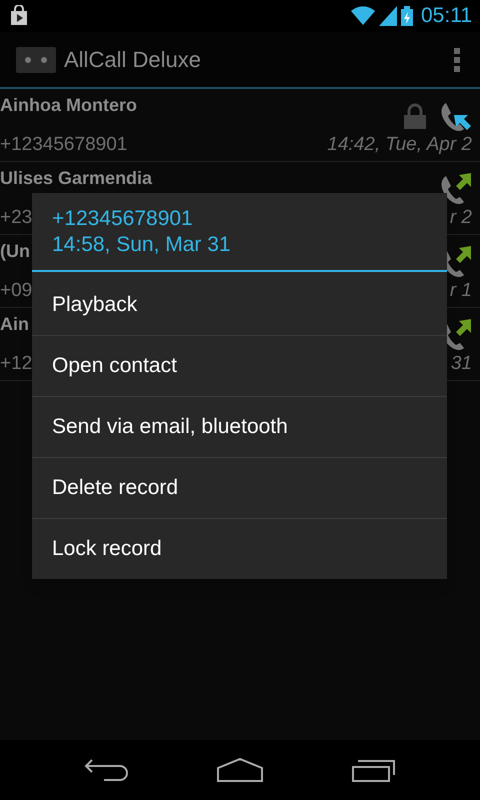 This screenshot has height=800, width=480. Describe the element at coordinates (16, 364) in the screenshot. I see `phone-number: +12` at that location.